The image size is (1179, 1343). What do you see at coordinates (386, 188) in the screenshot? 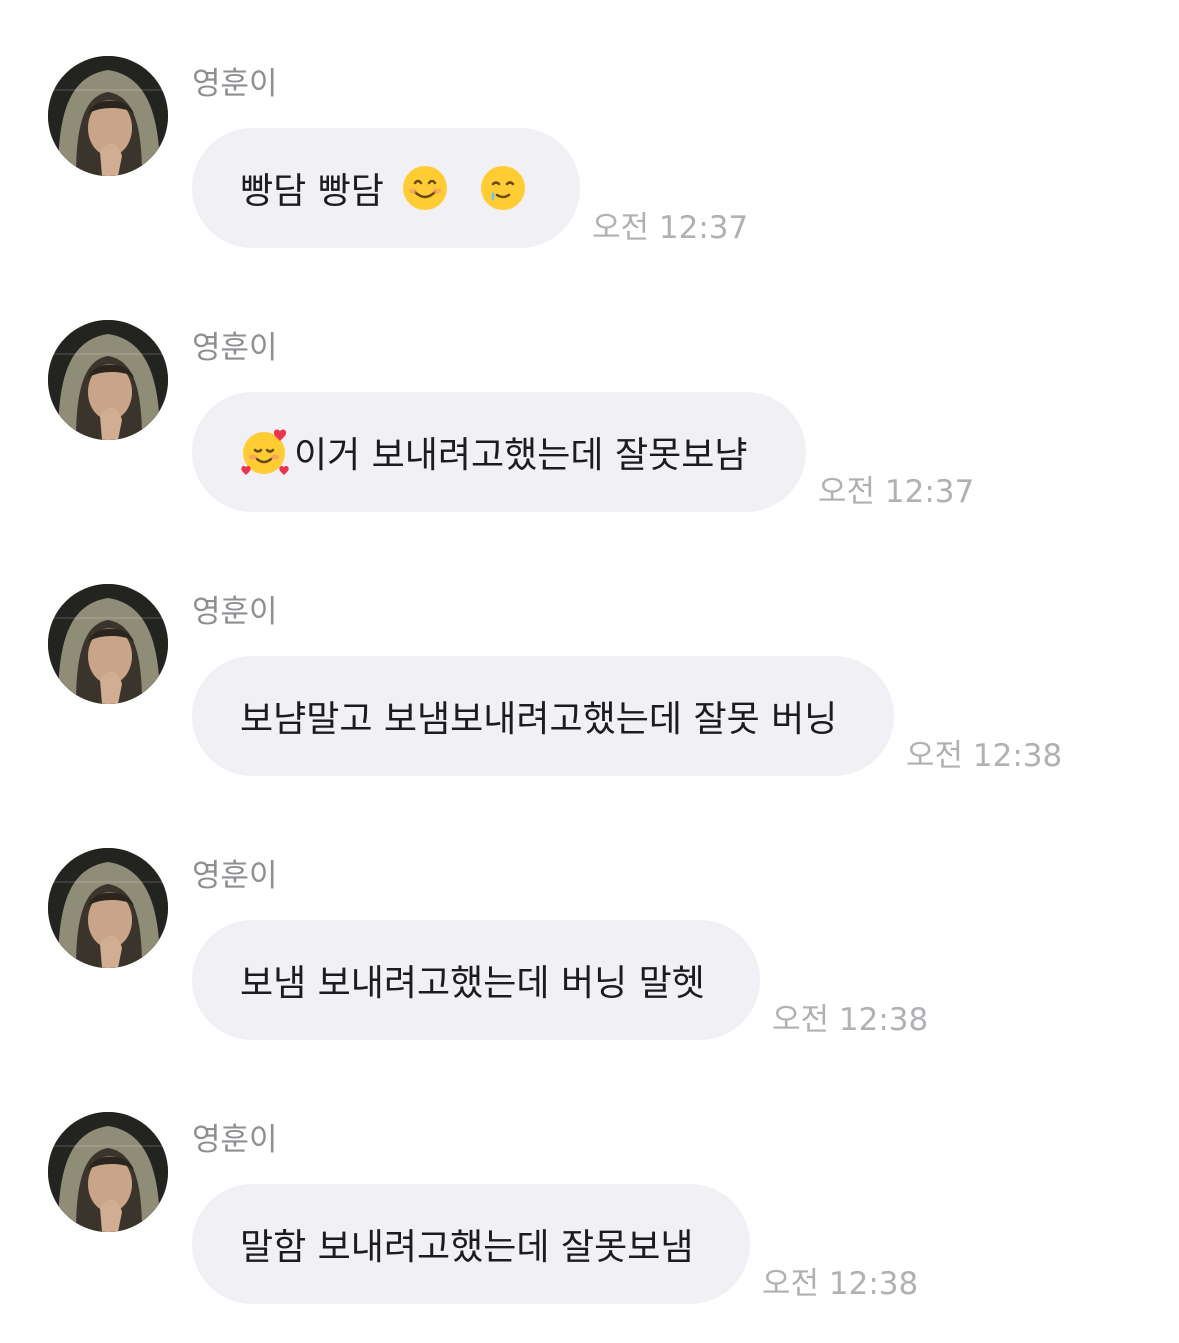
I see `message-bubble: 빵담 빵담` at bounding box center [386, 188].